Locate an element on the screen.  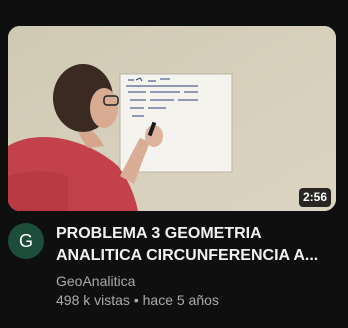
duration-badge: 2:56 is located at coordinates (314, 197).